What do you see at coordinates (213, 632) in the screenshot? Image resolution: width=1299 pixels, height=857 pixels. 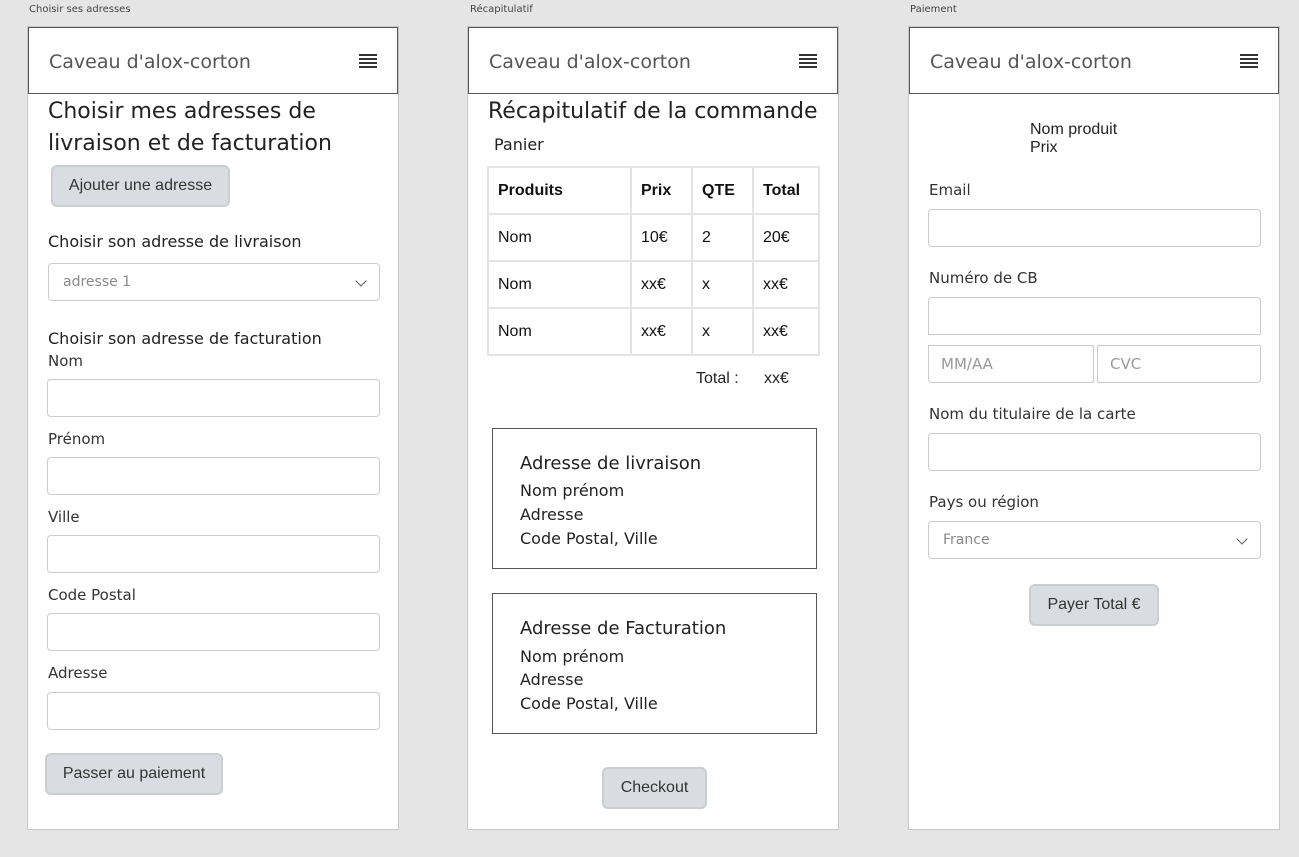 I see `code-postal-input` at bounding box center [213, 632].